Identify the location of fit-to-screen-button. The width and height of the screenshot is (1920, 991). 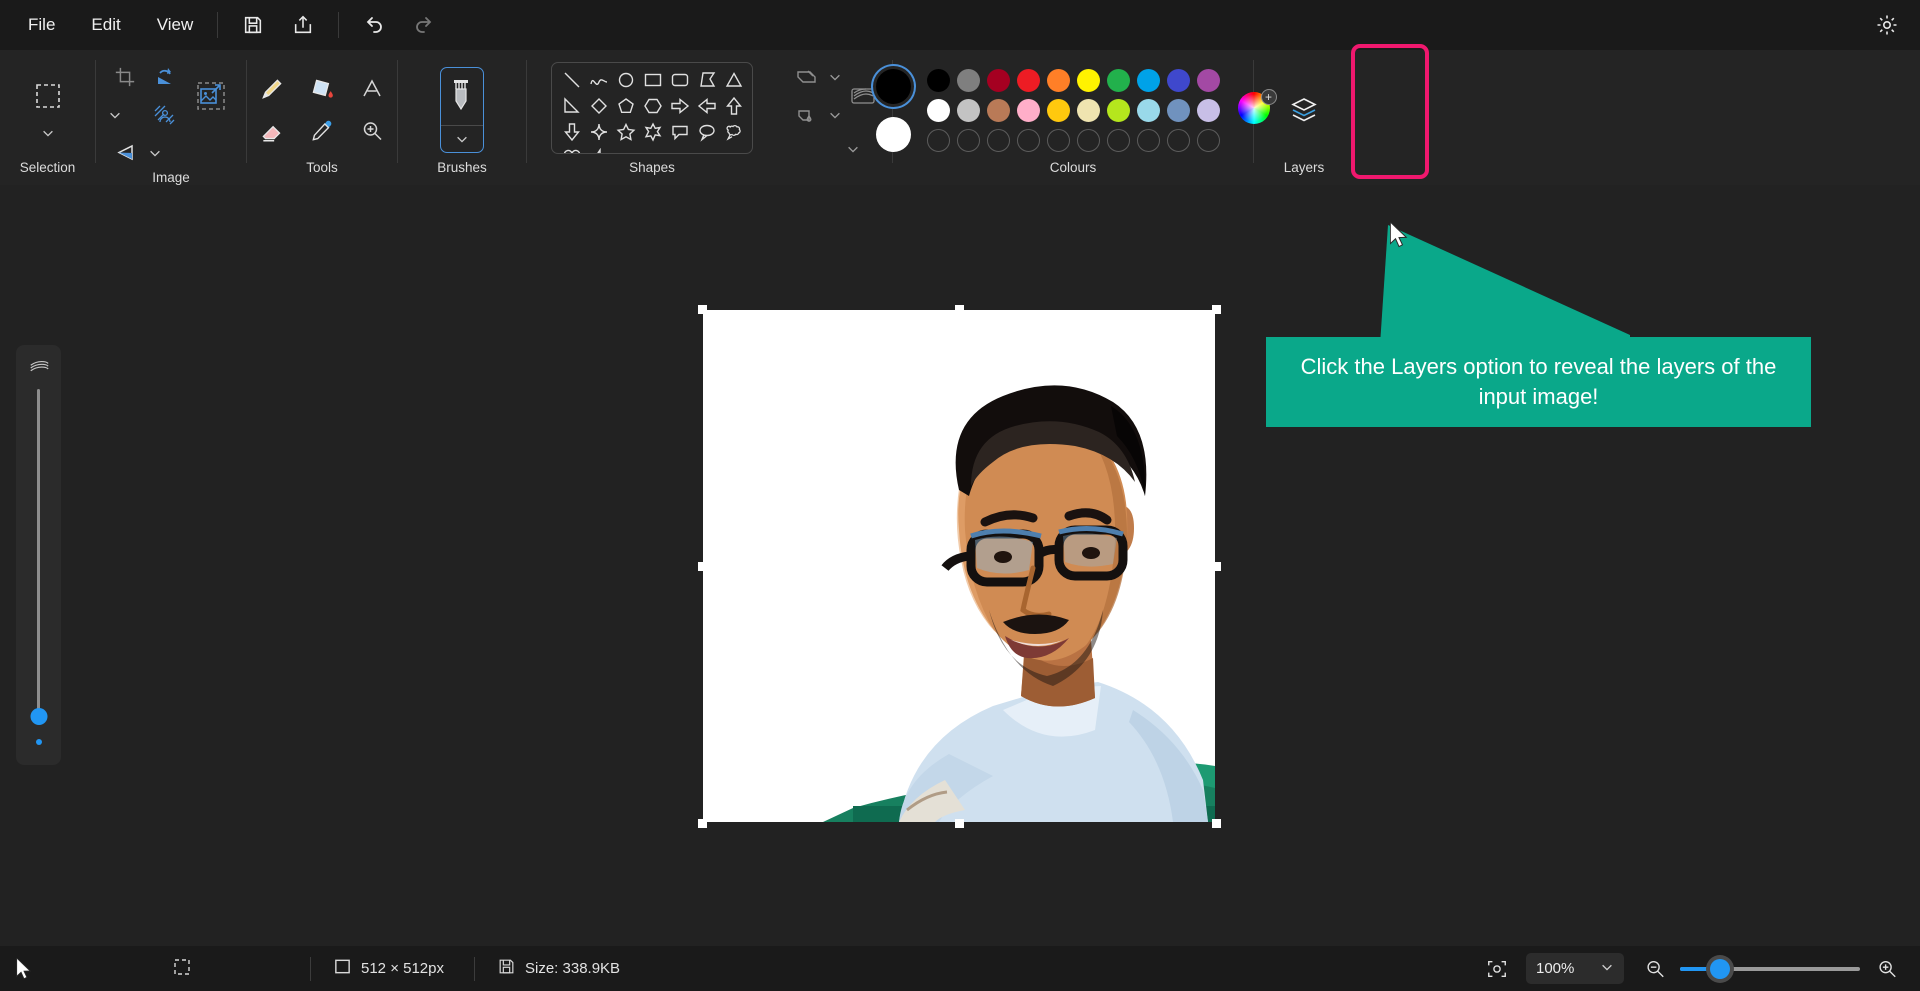
(1497, 969).